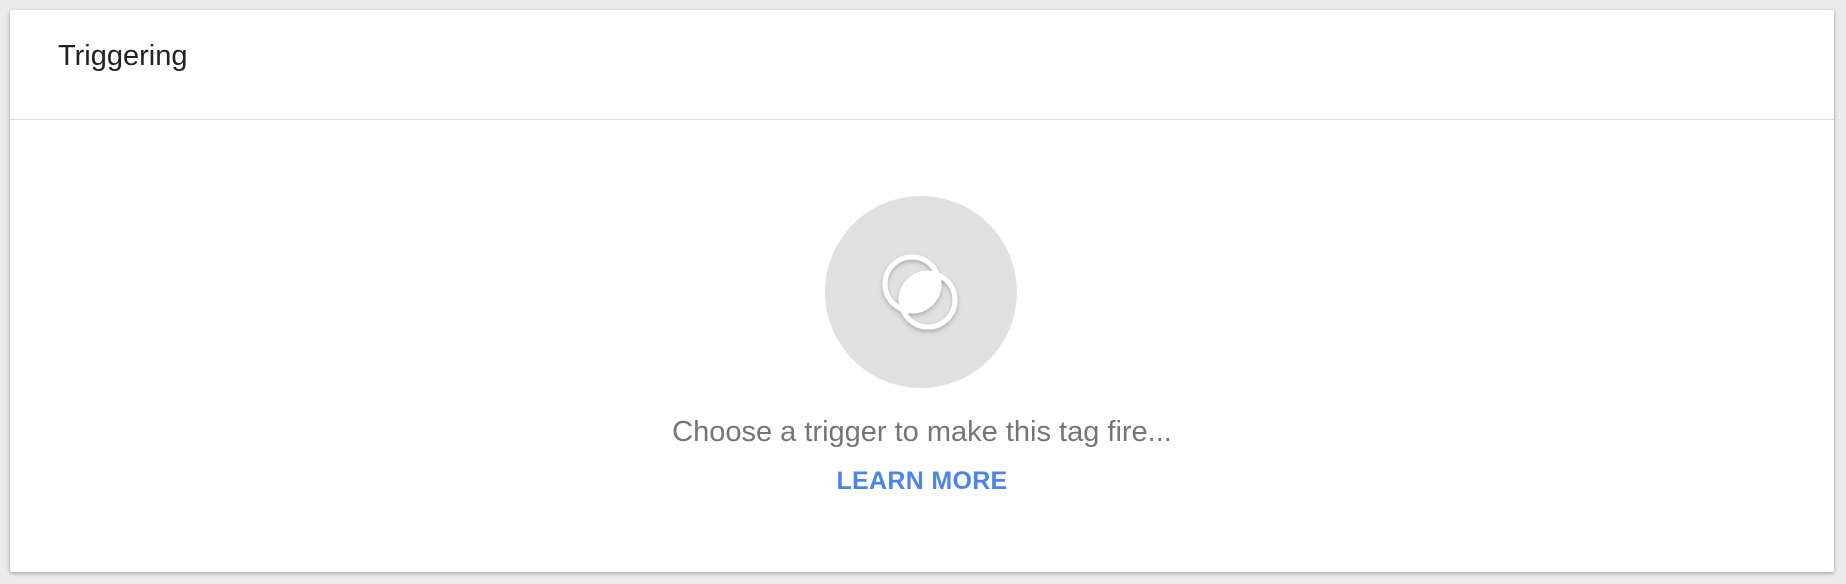 This screenshot has width=1846, height=584. I want to click on choose-trigger-button, so click(921, 292).